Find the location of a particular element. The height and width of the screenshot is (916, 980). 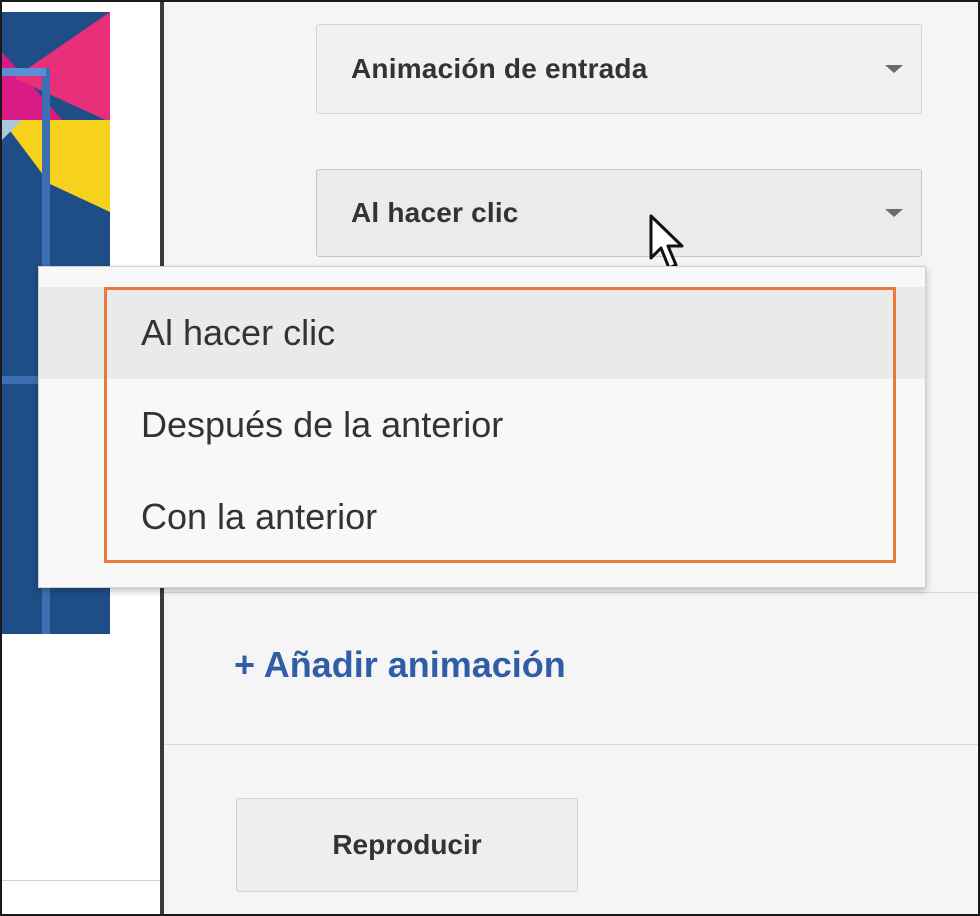

menu-item-with-previous: Con la anterior is located at coordinates (482, 517).